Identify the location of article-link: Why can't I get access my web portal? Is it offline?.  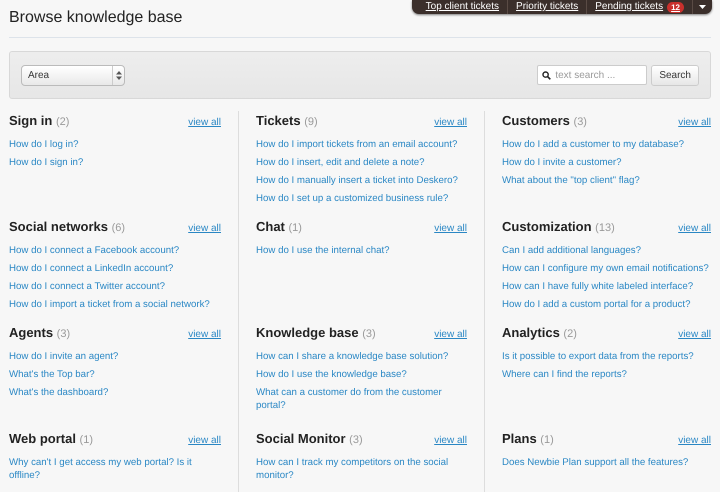
(115, 469).